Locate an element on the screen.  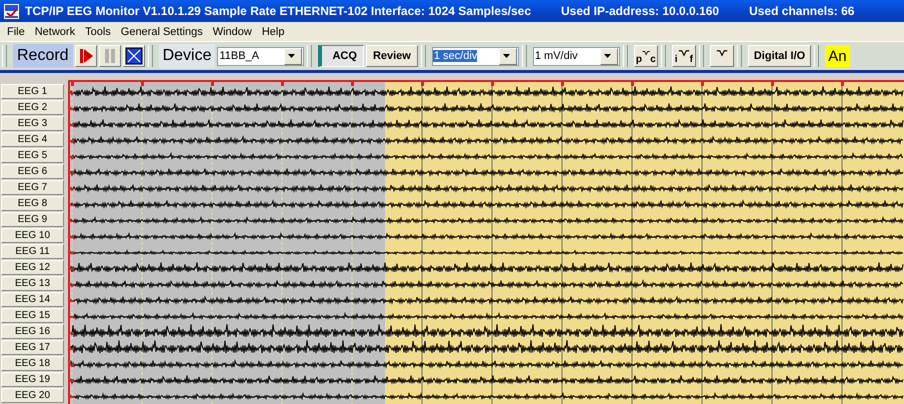
stop-button is located at coordinates (133, 56).